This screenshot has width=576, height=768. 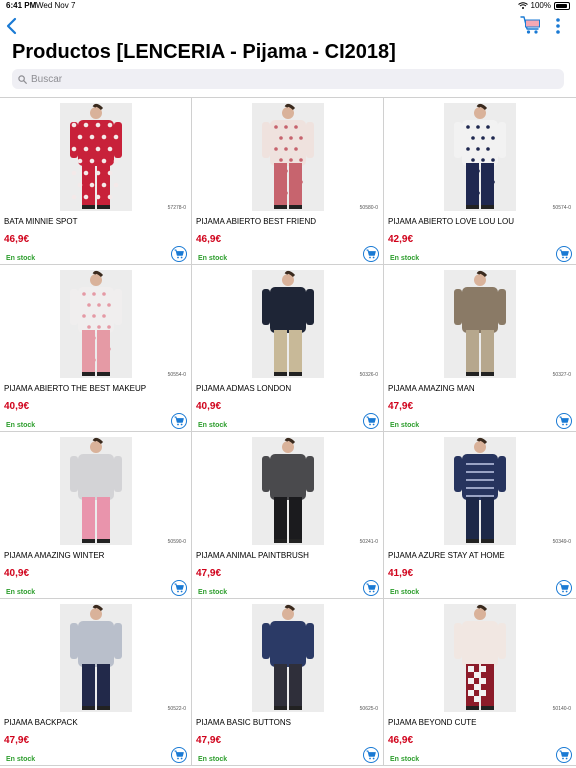 I want to click on product-name: PIJAMA ABIERTO BEST FRIEND, so click(x=256, y=221).